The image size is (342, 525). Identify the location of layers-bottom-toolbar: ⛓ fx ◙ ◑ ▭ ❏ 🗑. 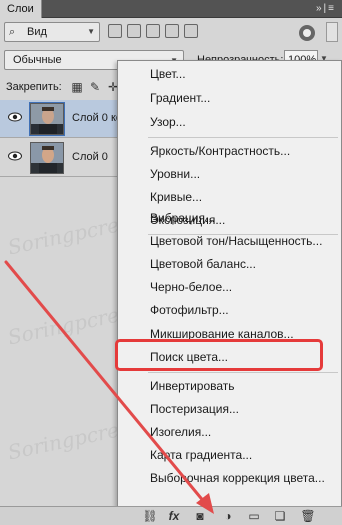
(171, 515).